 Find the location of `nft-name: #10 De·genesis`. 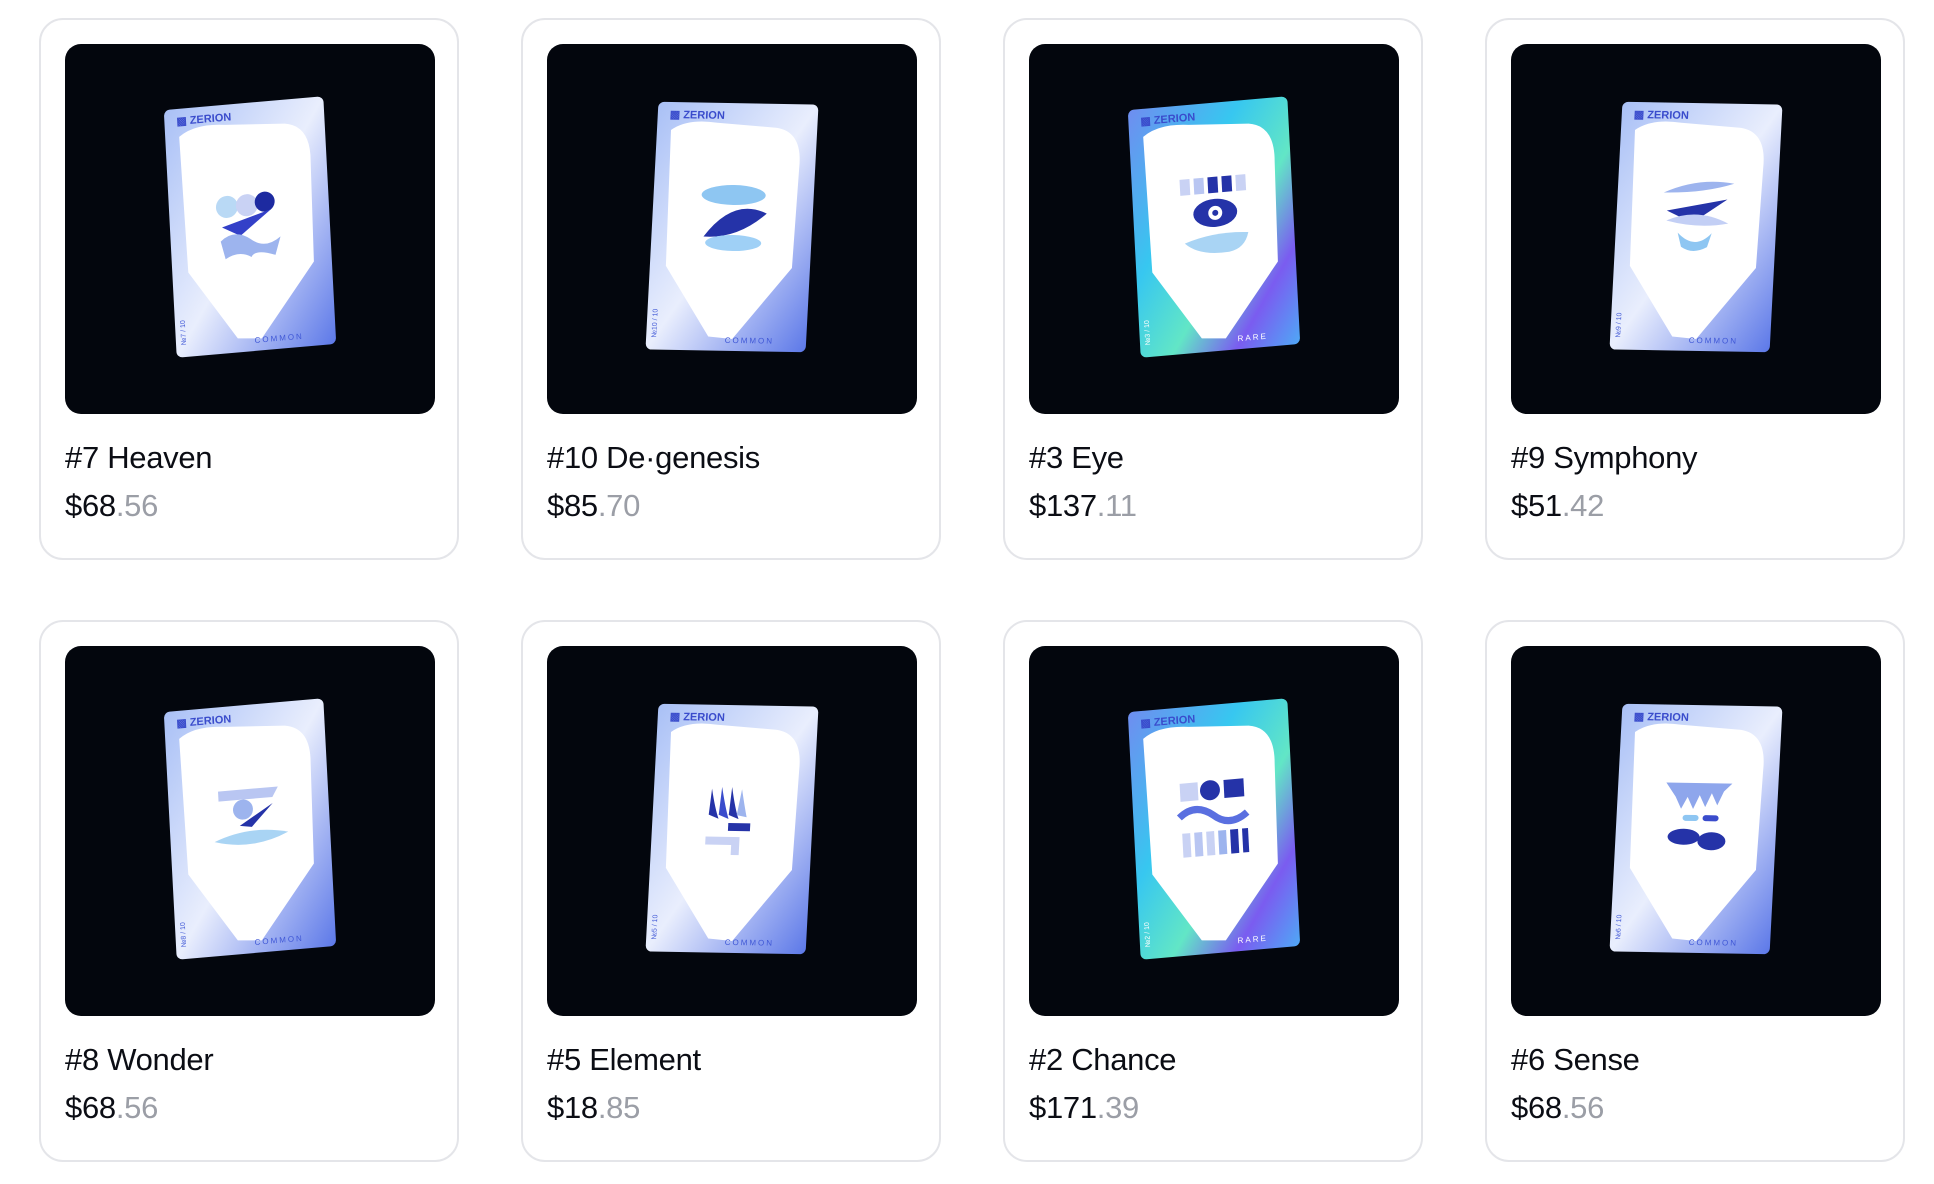

nft-name: #10 De·genesis is located at coordinates (653, 457).